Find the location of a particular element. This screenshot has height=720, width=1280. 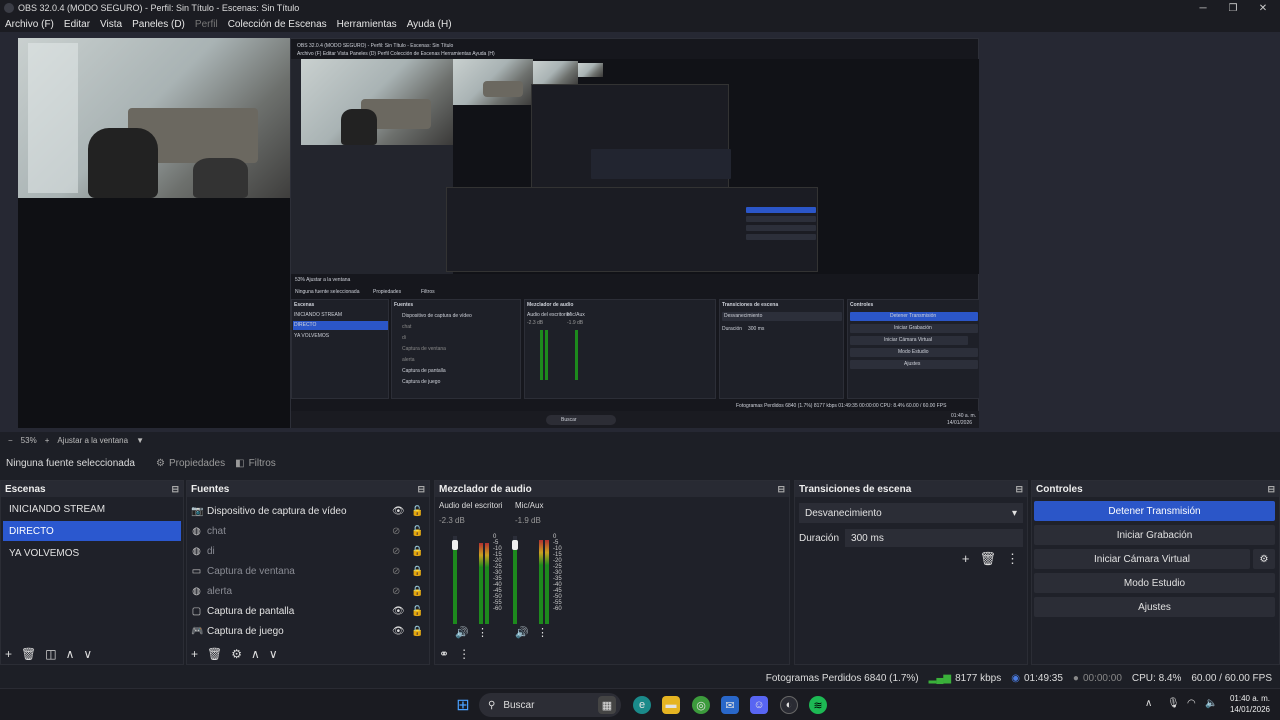

start-recording-button: Iniciar Grabación is located at coordinates (1154, 535).